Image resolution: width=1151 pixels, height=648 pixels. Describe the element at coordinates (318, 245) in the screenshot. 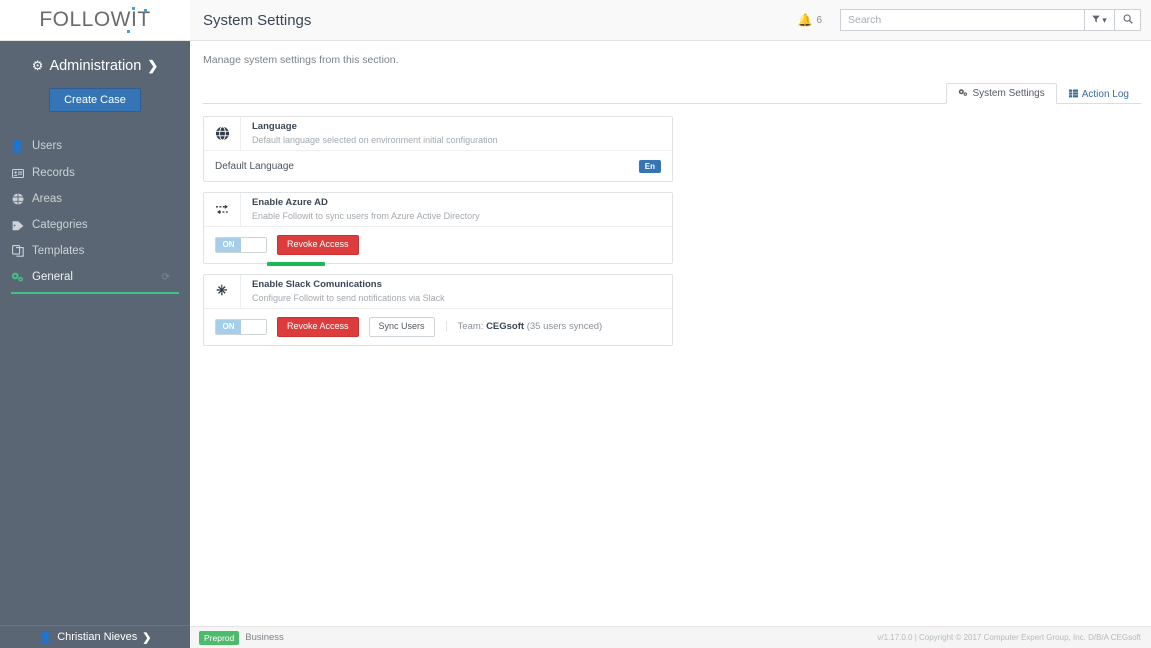

I see `azure-revoke-access-button: Revoke Access` at that location.